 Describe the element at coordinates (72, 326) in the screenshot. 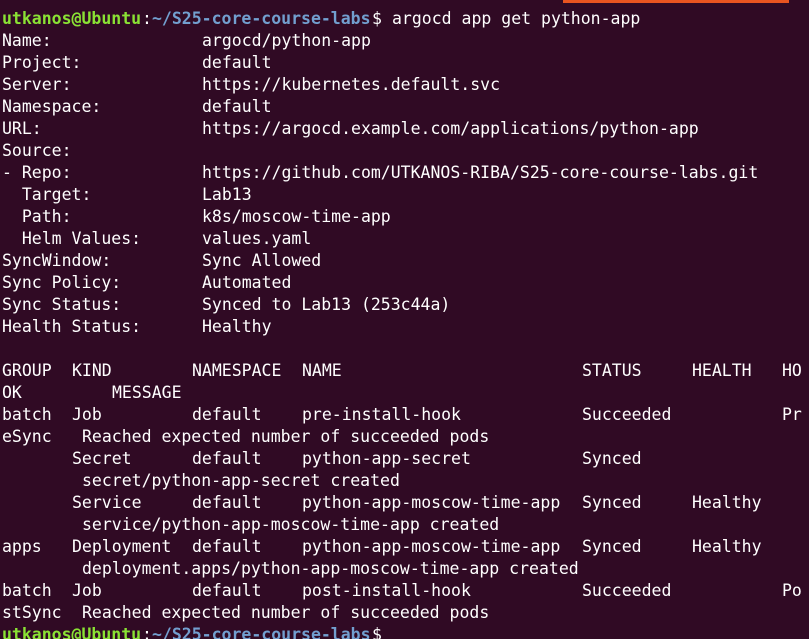

I see `detail-label: Health Status:` at that location.